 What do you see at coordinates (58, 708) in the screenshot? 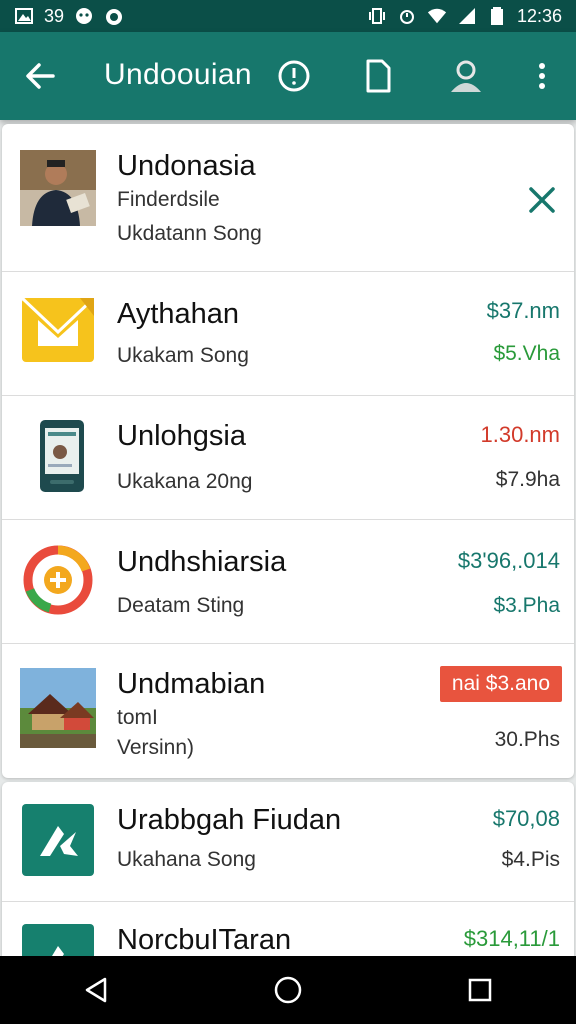
I see `house-photo` at bounding box center [58, 708].